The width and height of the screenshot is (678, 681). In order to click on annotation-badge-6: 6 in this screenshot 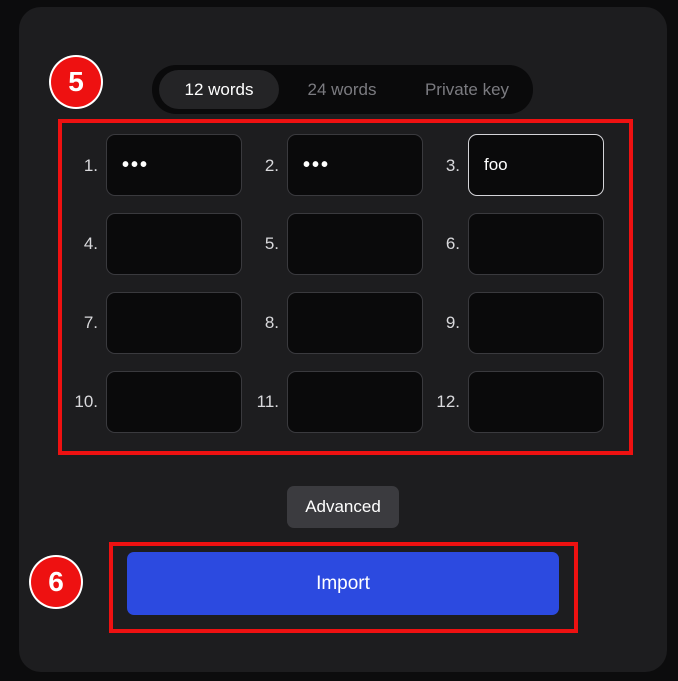, I will do `click(56, 582)`.